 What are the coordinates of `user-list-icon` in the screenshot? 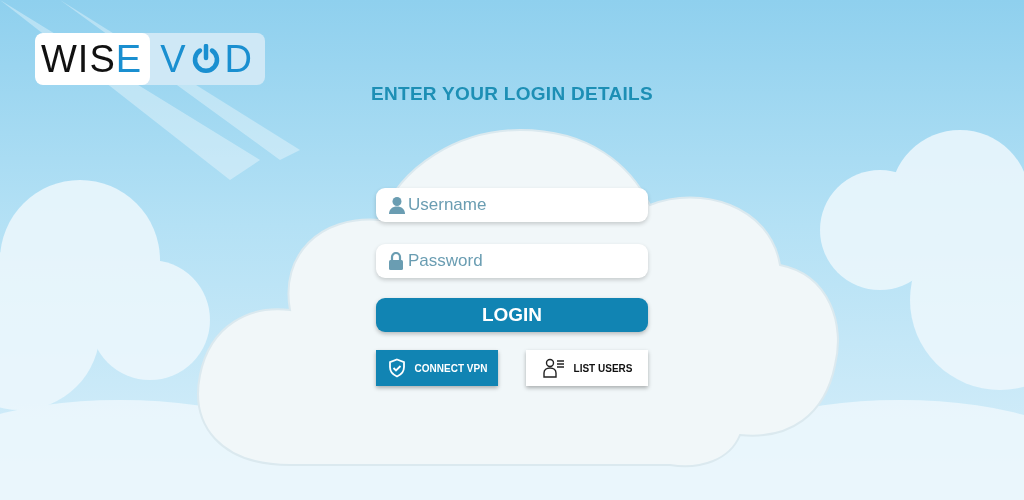 It's located at (553, 368).